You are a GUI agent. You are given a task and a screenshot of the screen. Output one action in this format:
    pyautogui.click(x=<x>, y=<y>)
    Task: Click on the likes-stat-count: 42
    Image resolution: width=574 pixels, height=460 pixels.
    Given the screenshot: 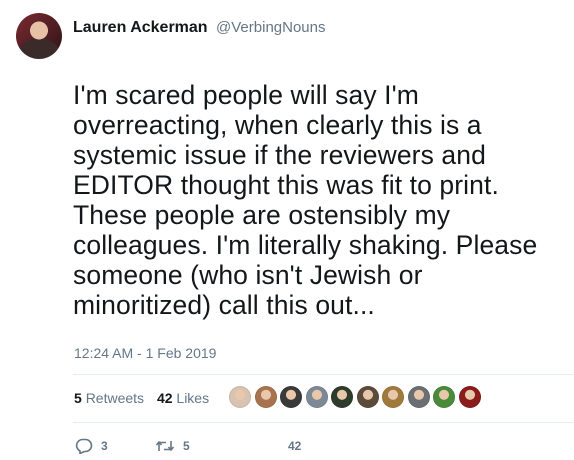 What is the action you would take?
    pyautogui.click(x=164, y=398)
    